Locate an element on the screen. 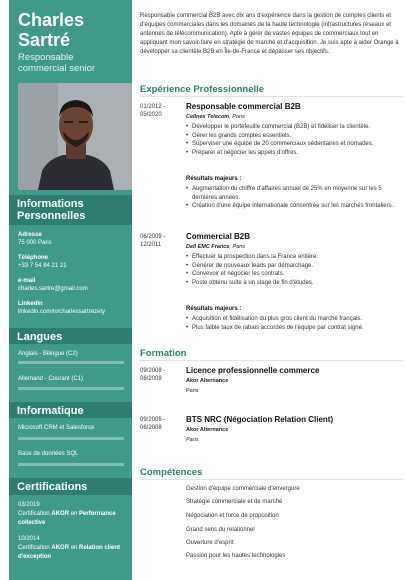 Image resolution: width=406 pixels, height=580 pixels. certification-1-org: AKOR is located at coordinates (60, 514).